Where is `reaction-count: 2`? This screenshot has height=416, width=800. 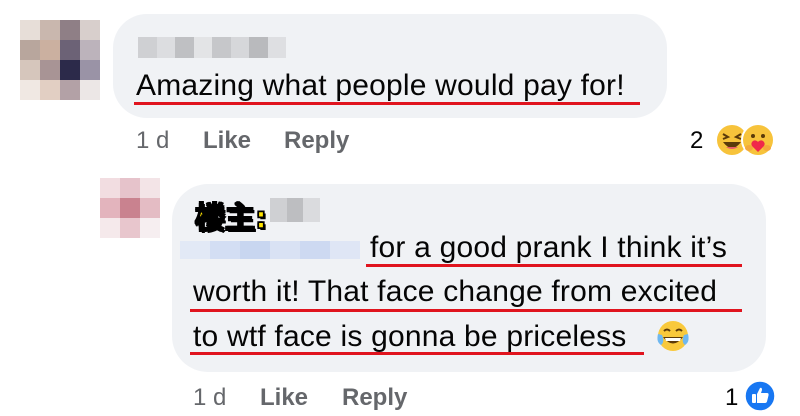 reaction-count: 2 is located at coordinates (696, 141).